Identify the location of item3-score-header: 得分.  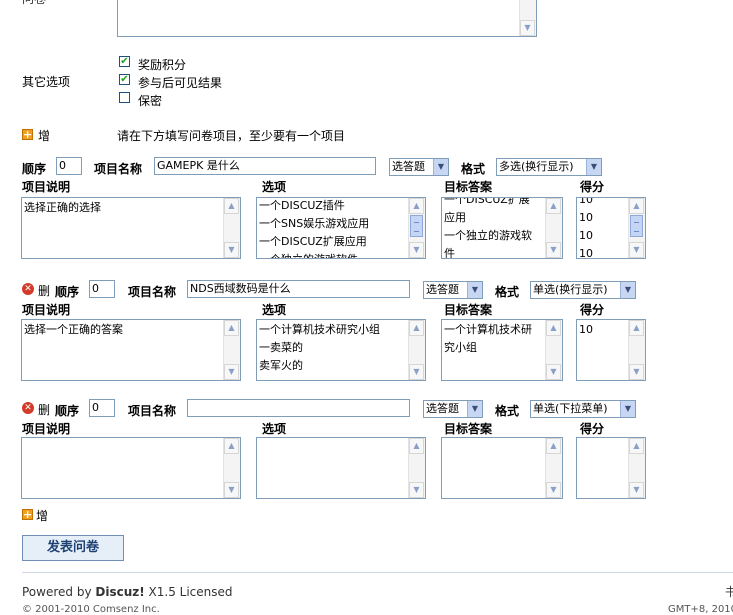
(592, 429).